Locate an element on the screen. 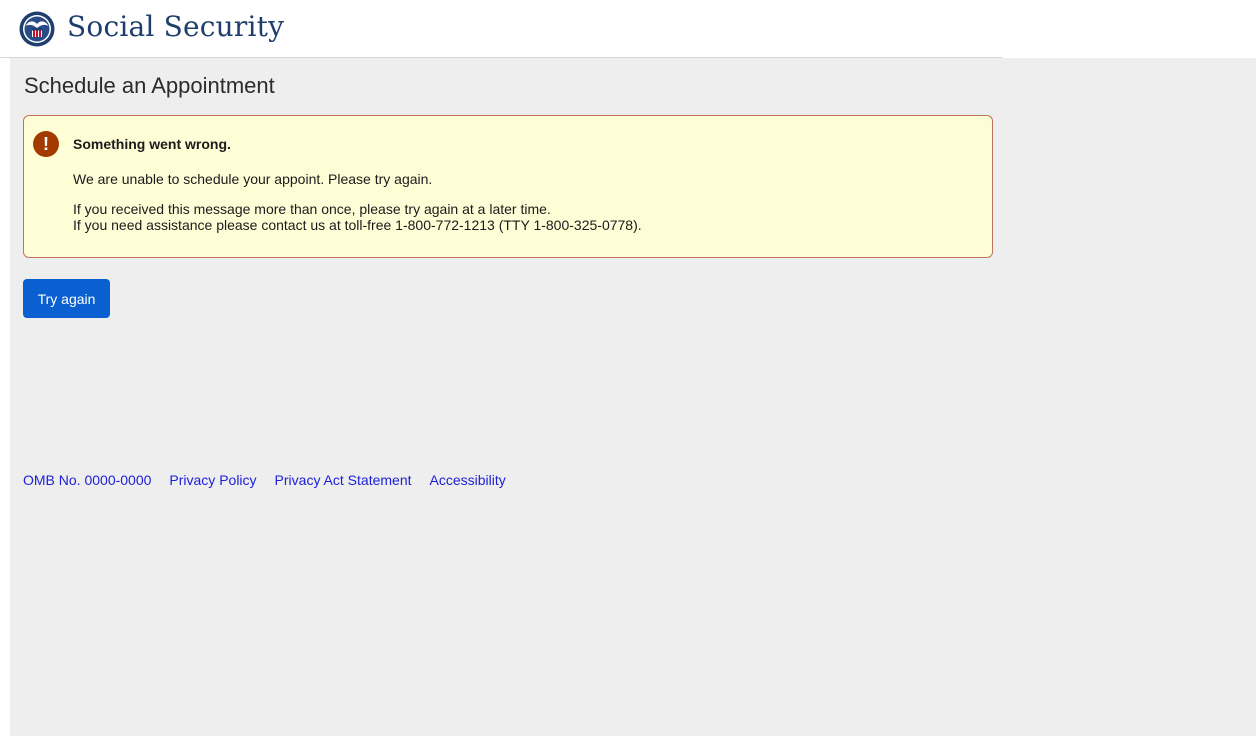 This screenshot has height=736, width=1256. footer-link-accessibility: Accessibility is located at coordinates (468, 480).